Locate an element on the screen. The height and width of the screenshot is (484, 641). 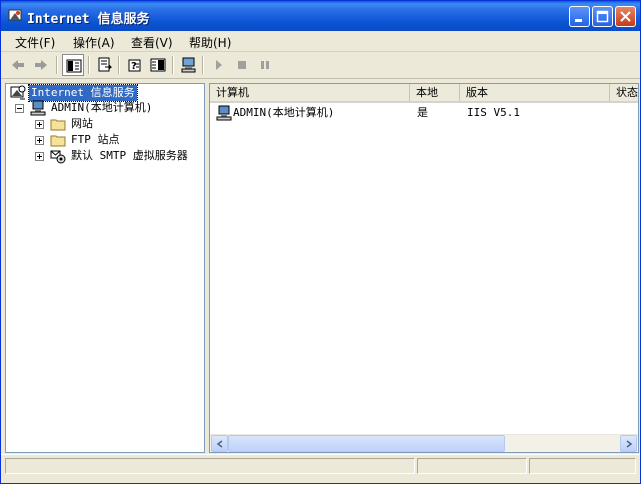
show-tree-button is located at coordinates (73, 65).